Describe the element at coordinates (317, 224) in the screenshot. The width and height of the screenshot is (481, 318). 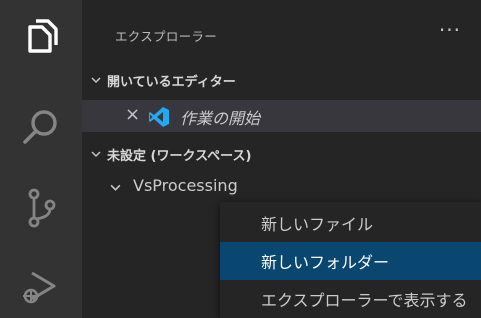
I see `menu-item-label: 新しいファイル` at that location.